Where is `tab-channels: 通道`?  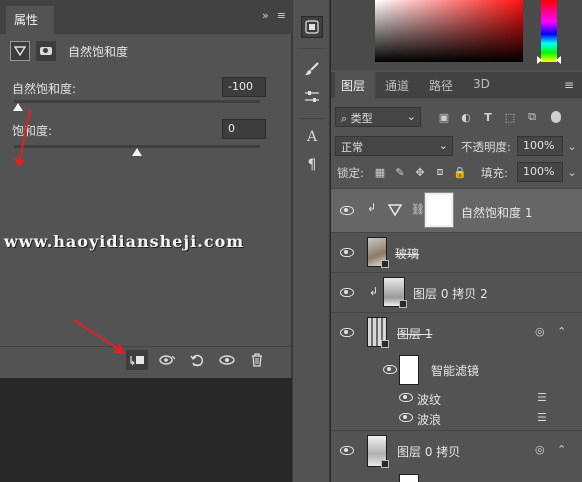 tab-channels: 通道 is located at coordinates (401, 85).